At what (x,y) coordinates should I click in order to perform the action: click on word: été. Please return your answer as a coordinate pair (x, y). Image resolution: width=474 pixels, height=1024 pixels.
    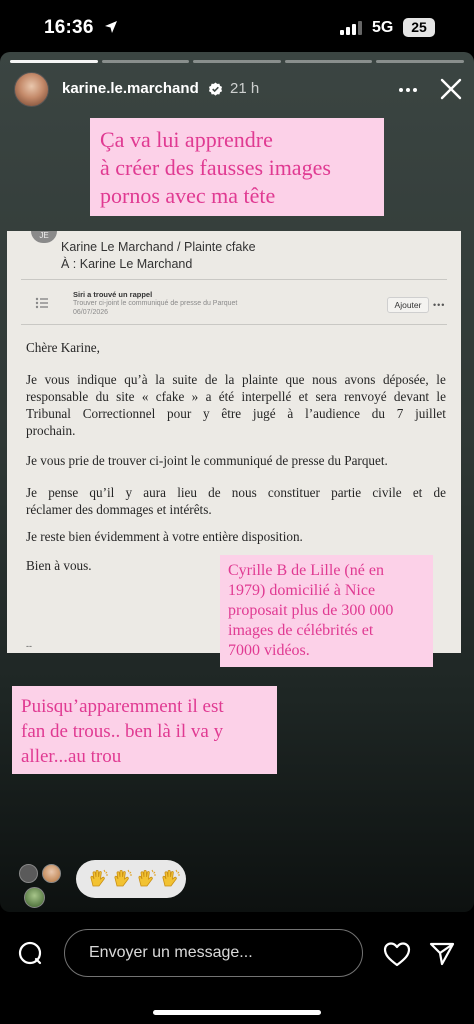
    Looking at the image, I should click on (226, 396).